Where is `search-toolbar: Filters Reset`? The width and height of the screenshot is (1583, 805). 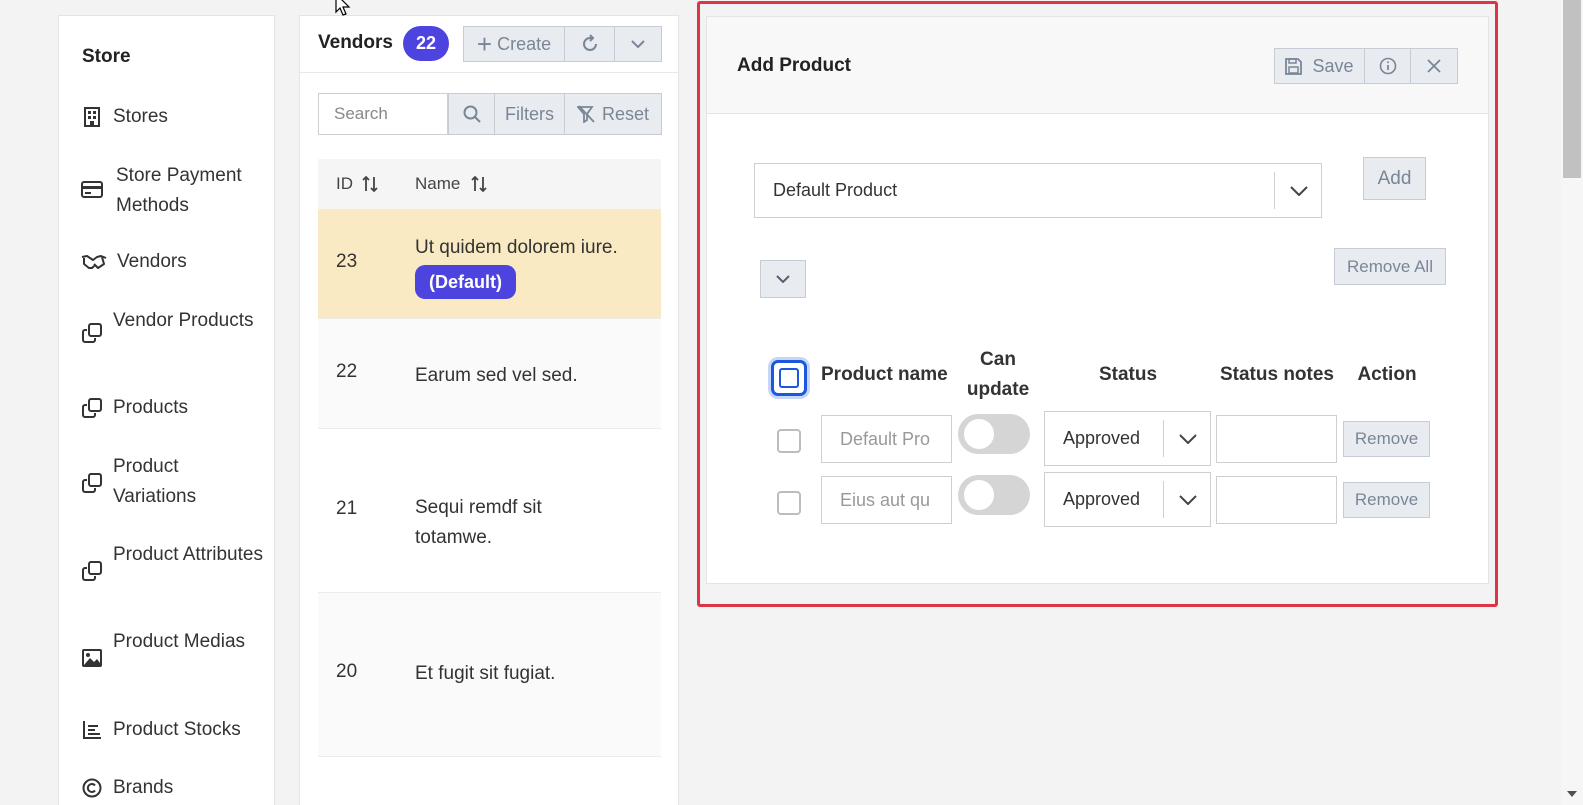 search-toolbar: Filters Reset is located at coordinates (555, 114).